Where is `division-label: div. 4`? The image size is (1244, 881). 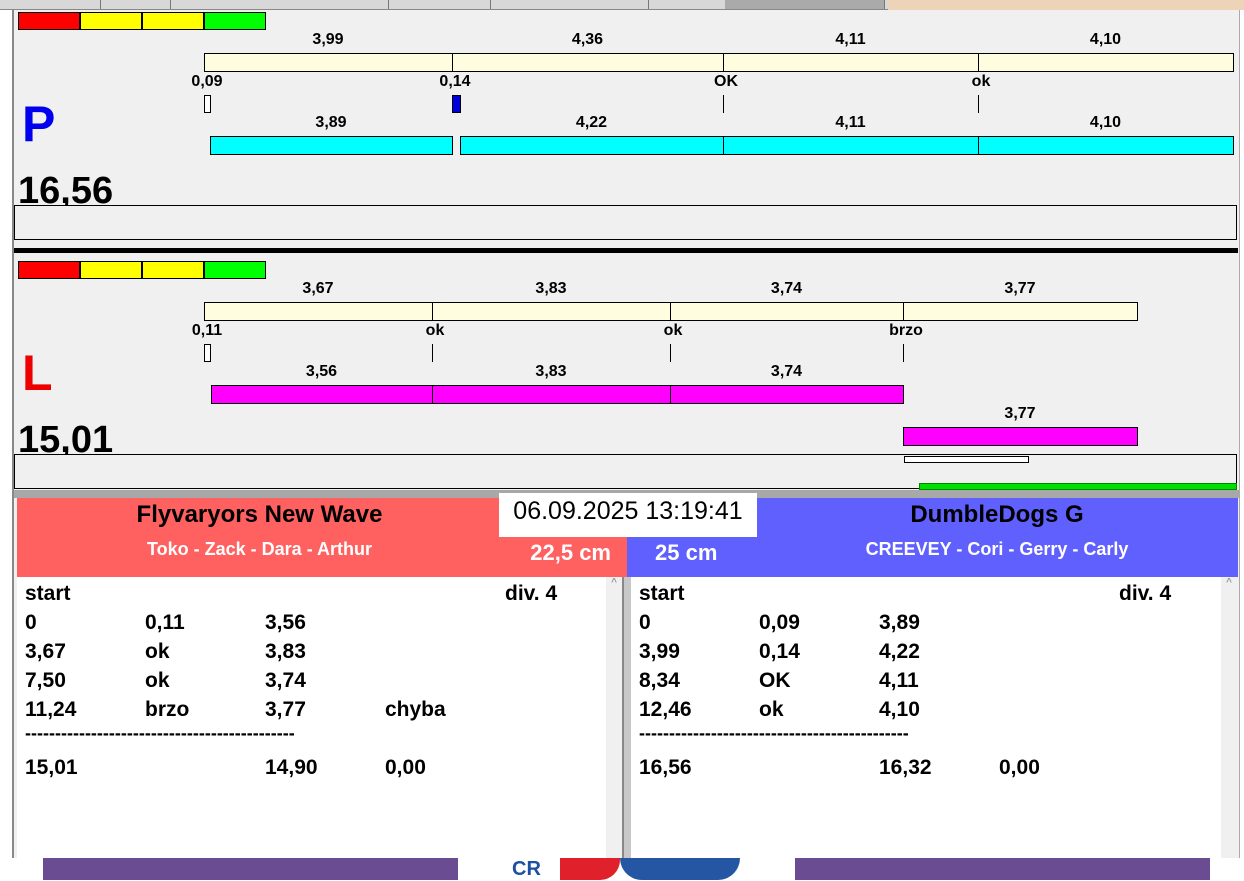
division-label: div. 4 is located at coordinates (1145, 593).